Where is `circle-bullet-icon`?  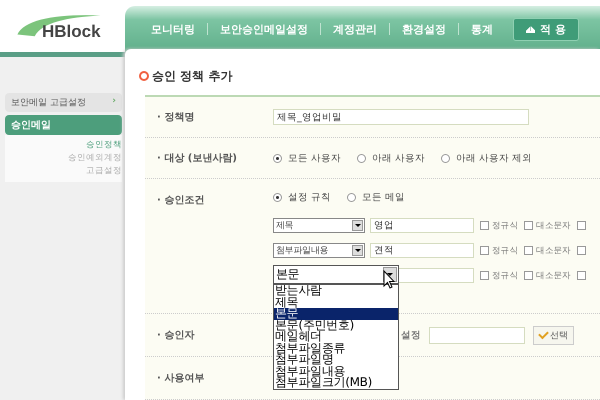
circle-bullet-icon is located at coordinates (144, 76).